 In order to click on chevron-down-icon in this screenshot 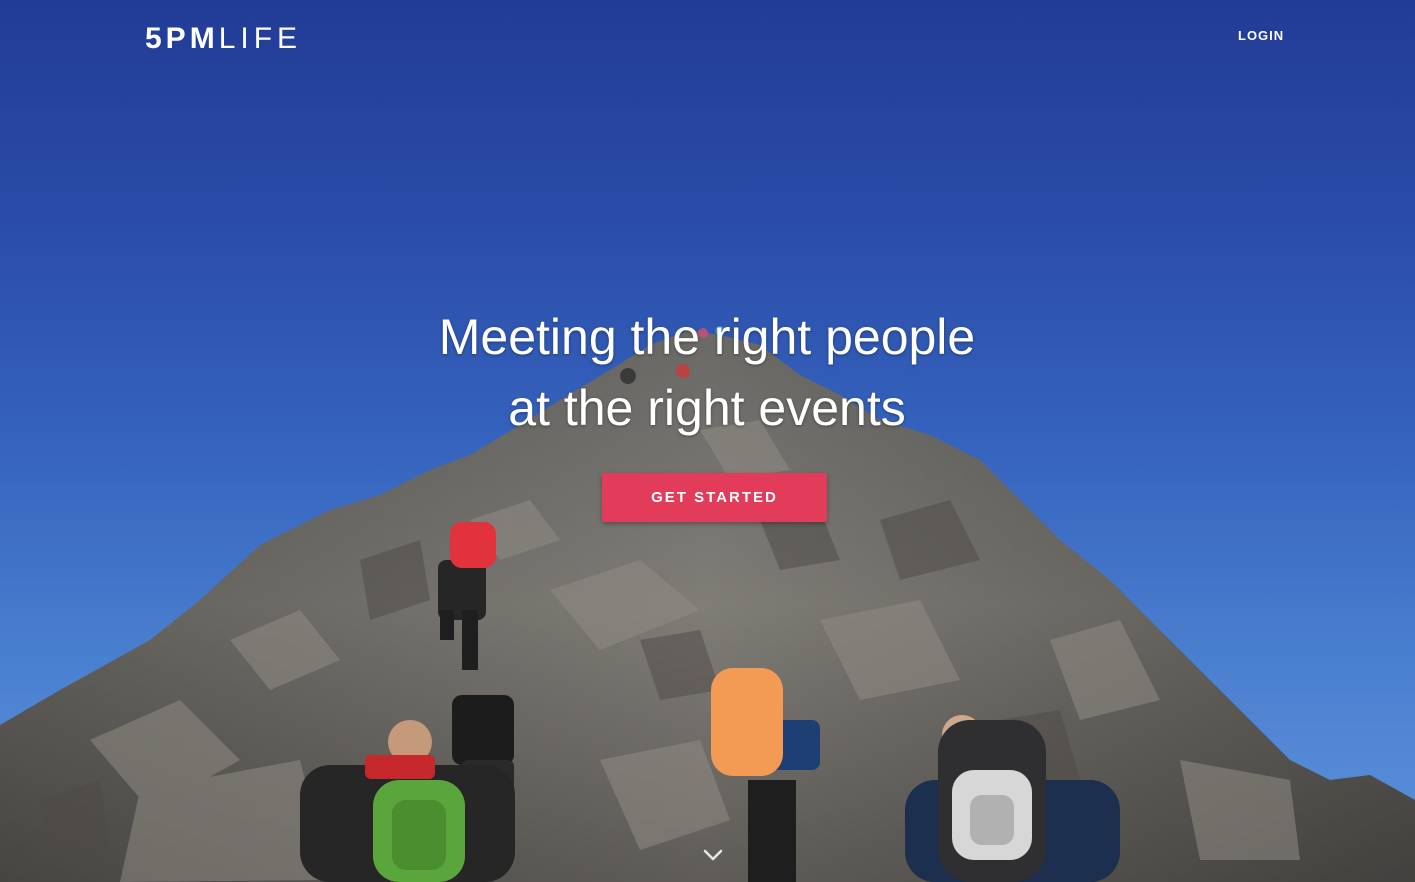, I will do `click(713, 855)`.